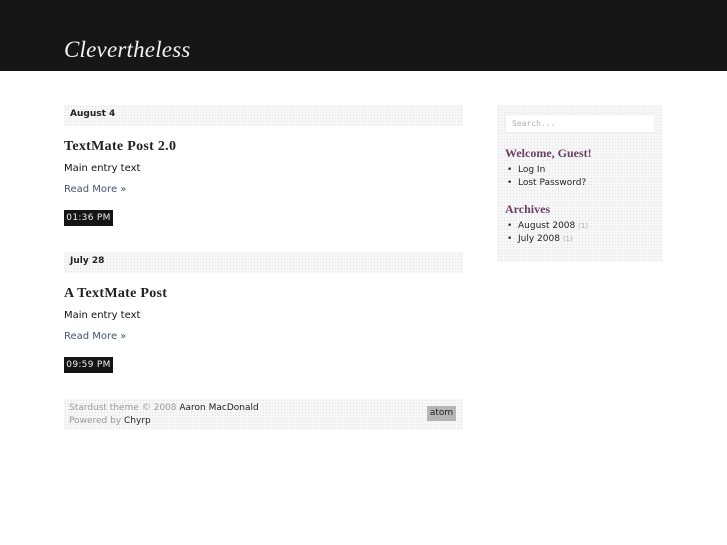 The image size is (727, 545). I want to click on footer-credit: Stardust theme © 2008 Aaron MacDonald, so click(164, 408).